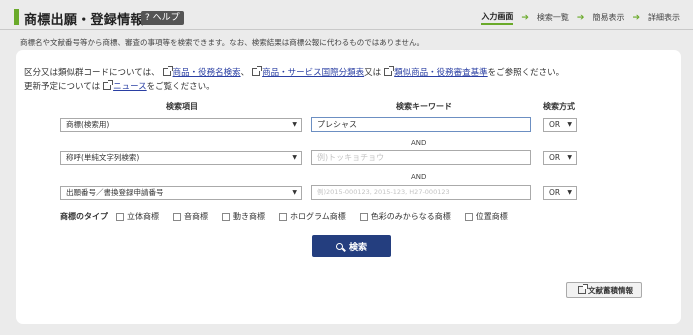  I want to click on checkbox-hologram-mark: ホログラム商標, so click(312, 216).